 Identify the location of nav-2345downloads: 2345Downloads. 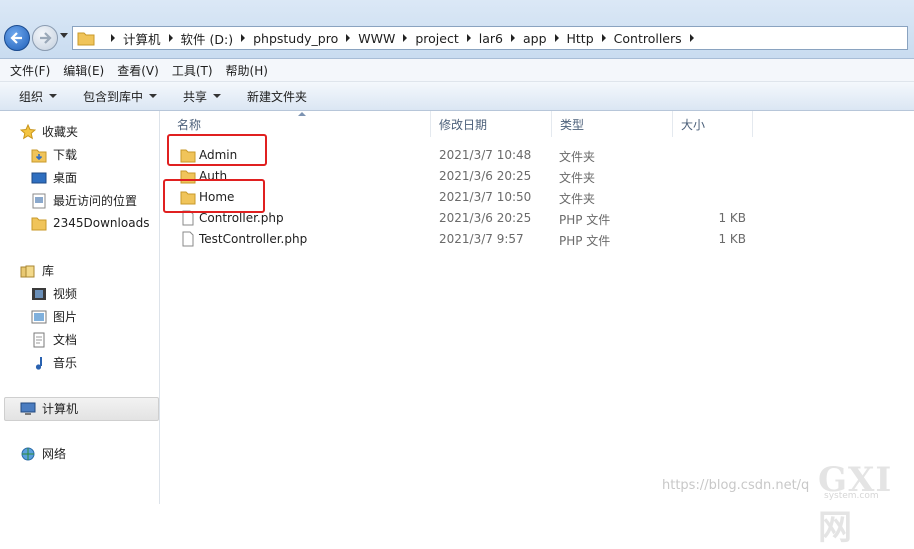
(90, 223).